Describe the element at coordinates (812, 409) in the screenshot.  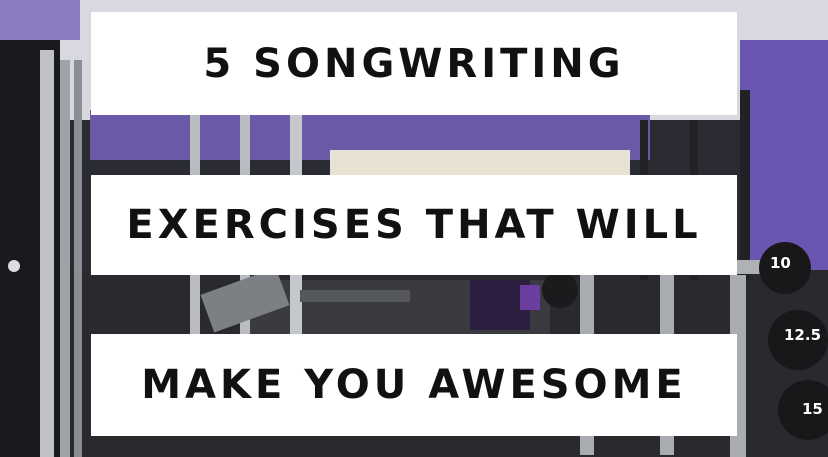
I see `plate-label-15: 15` at that location.